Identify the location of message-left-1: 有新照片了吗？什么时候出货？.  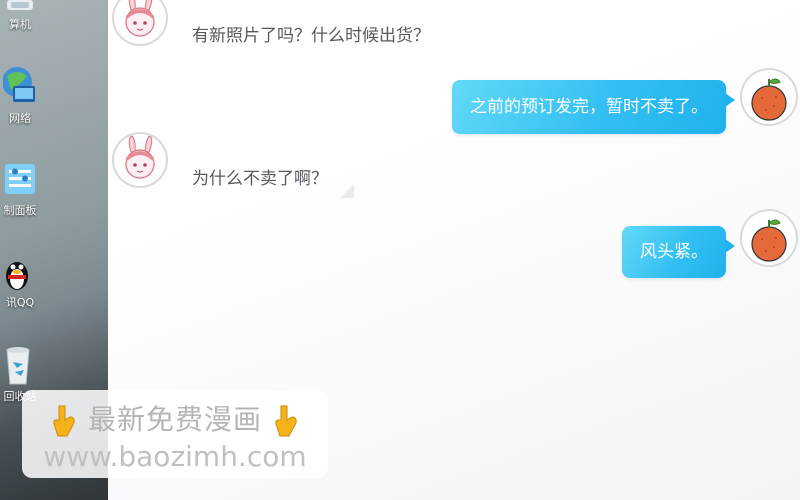
(311, 36).